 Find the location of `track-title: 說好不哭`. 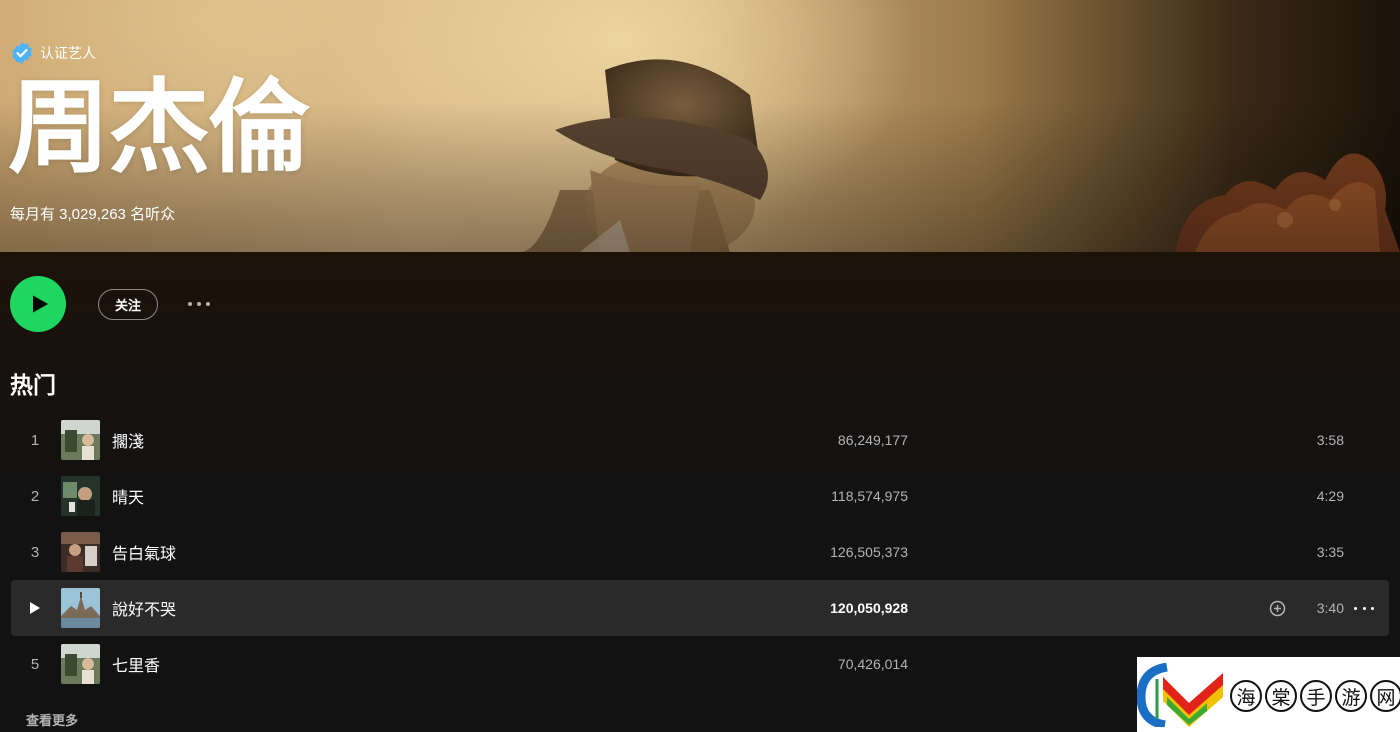

track-title: 說好不哭 is located at coordinates (144, 608).